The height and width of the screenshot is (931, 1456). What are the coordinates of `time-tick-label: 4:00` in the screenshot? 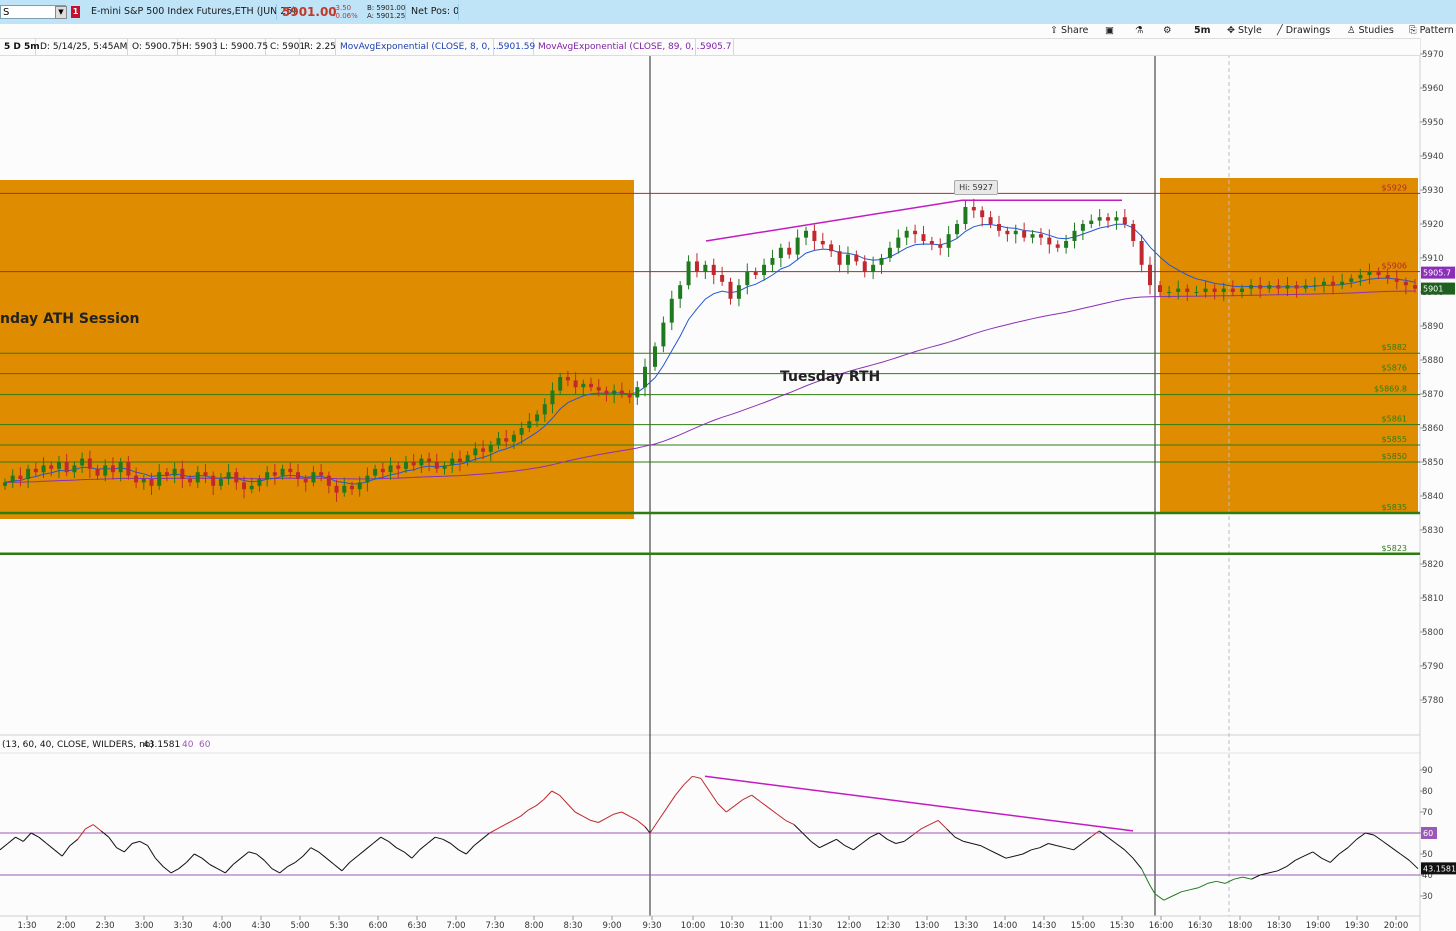 It's located at (221, 926).